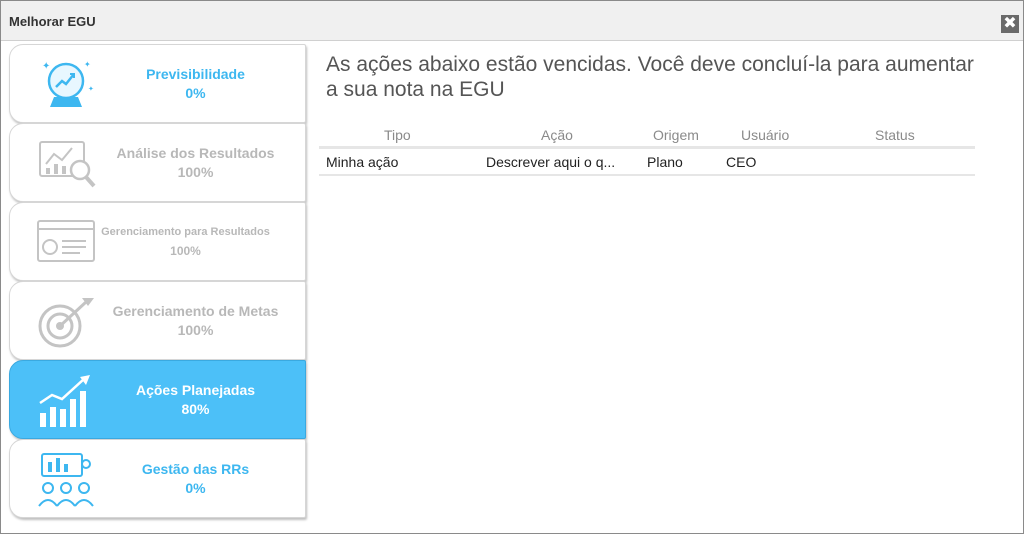 The image size is (1024, 534). What do you see at coordinates (512, 21) in the screenshot?
I see `title-bar: Melhorar EGU ✖` at bounding box center [512, 21].